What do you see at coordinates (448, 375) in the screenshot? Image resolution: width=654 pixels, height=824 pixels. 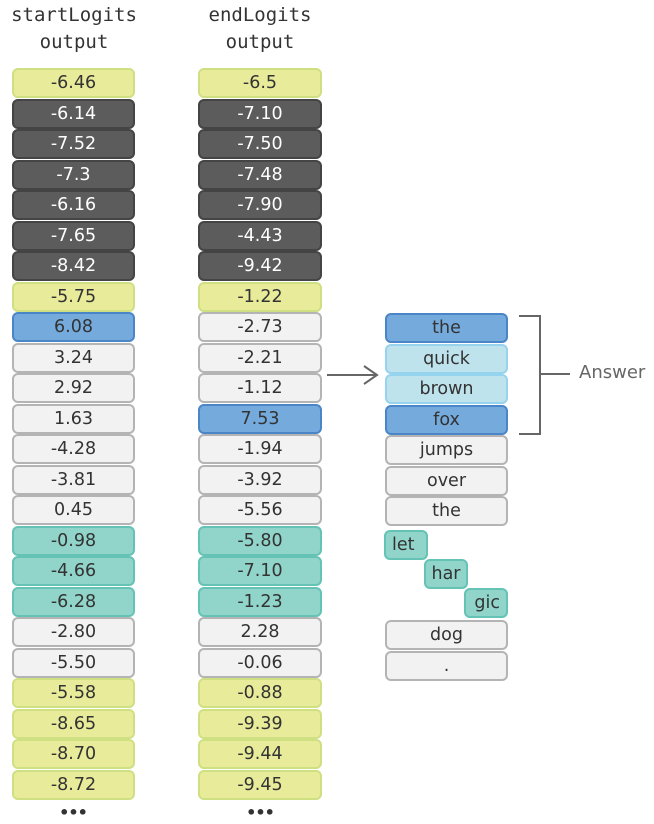 I see `connectors` at bounding box center [448, 375].